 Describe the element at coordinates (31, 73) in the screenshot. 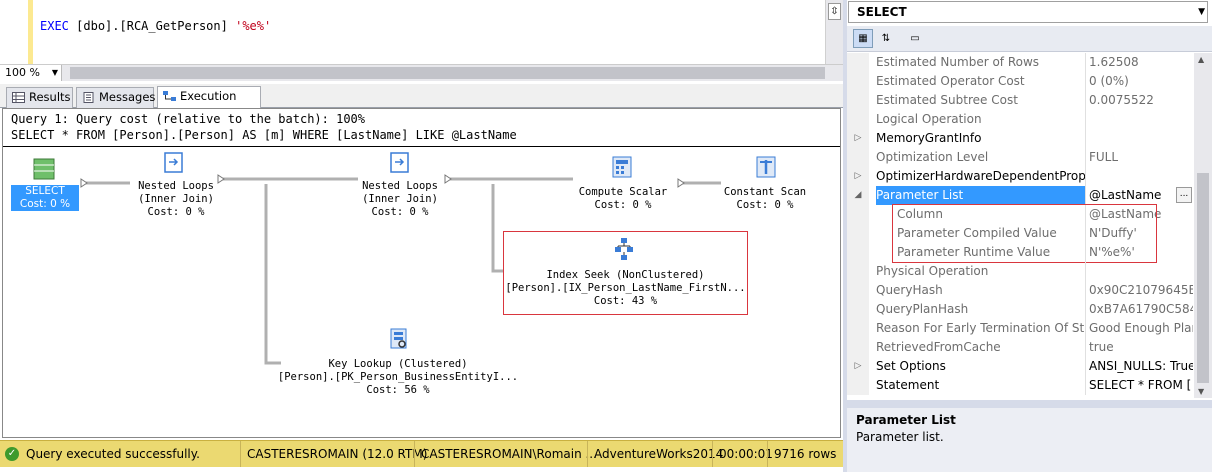

I see `zoom-select: 100 % ▼` at that location.